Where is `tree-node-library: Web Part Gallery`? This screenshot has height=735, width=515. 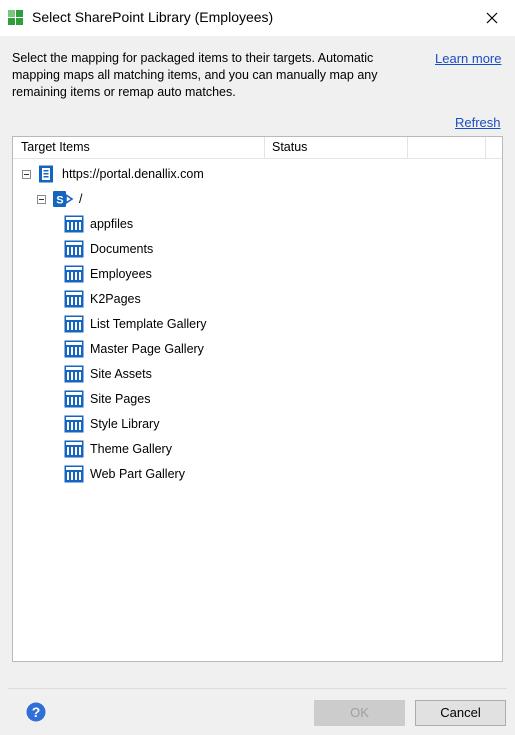
tree-node-library: Web Part Gallery is located at coordinates (124, 474).